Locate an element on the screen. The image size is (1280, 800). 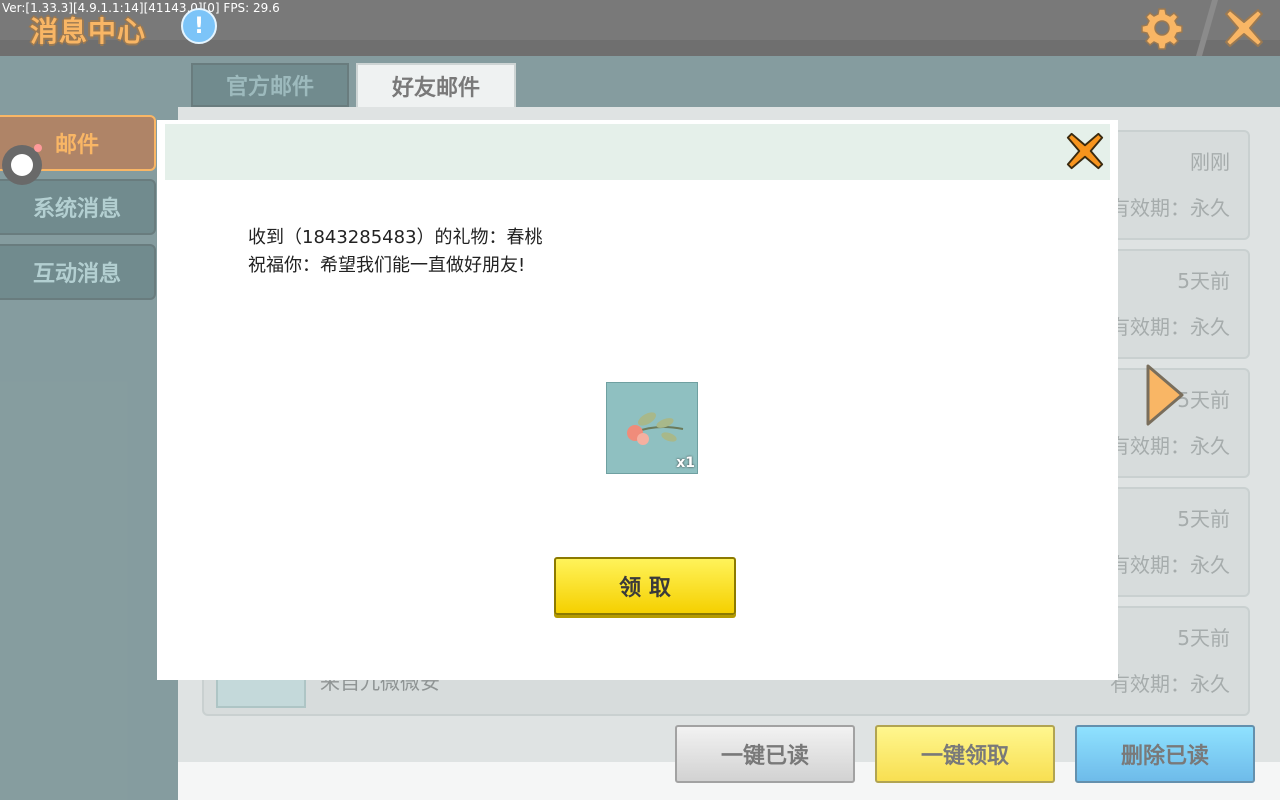
gift-message: 收到（1843285483）的礼物：春桃 祝福你：希望我们能一直做好朋友! is located at coordinates (395, 252).